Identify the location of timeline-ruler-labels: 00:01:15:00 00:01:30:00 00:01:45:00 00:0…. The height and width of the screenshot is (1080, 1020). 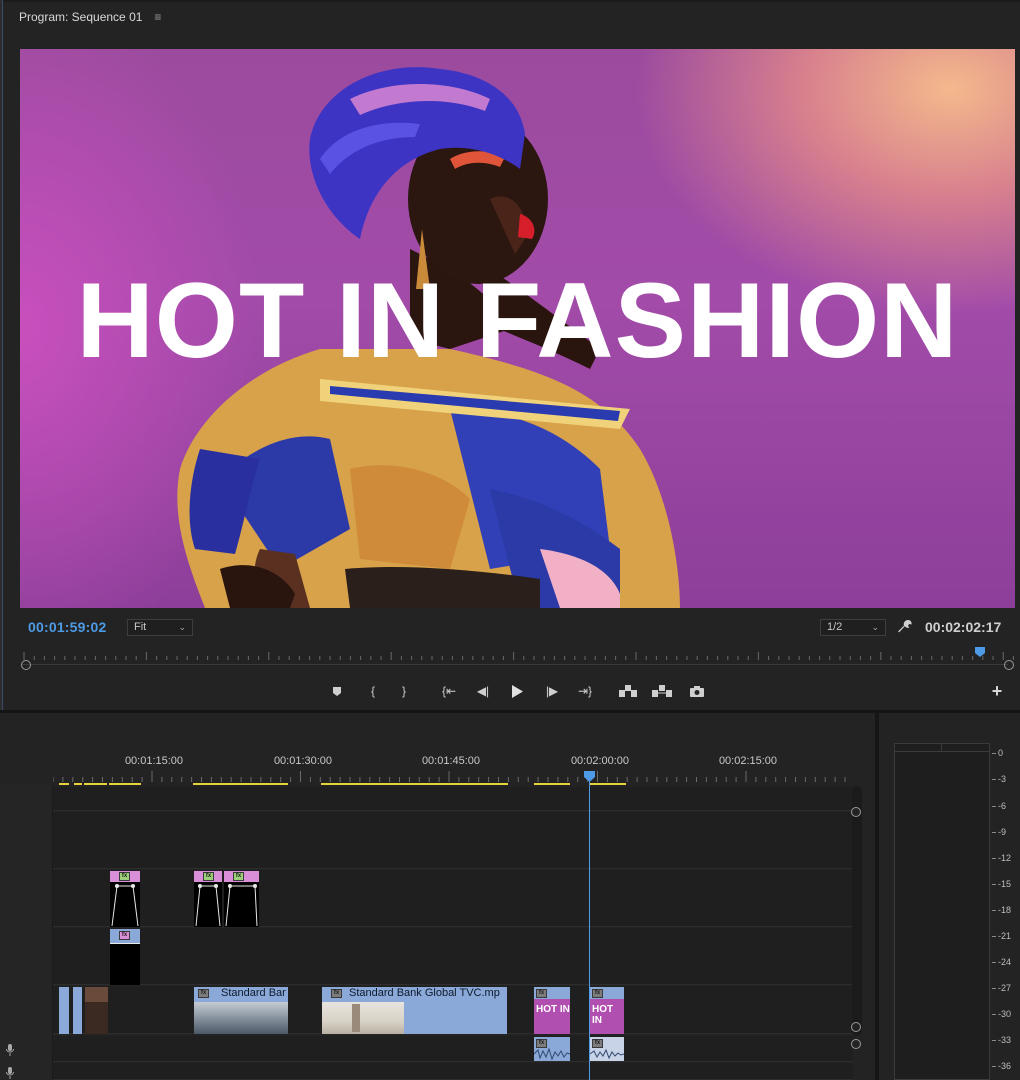
(453, 763).